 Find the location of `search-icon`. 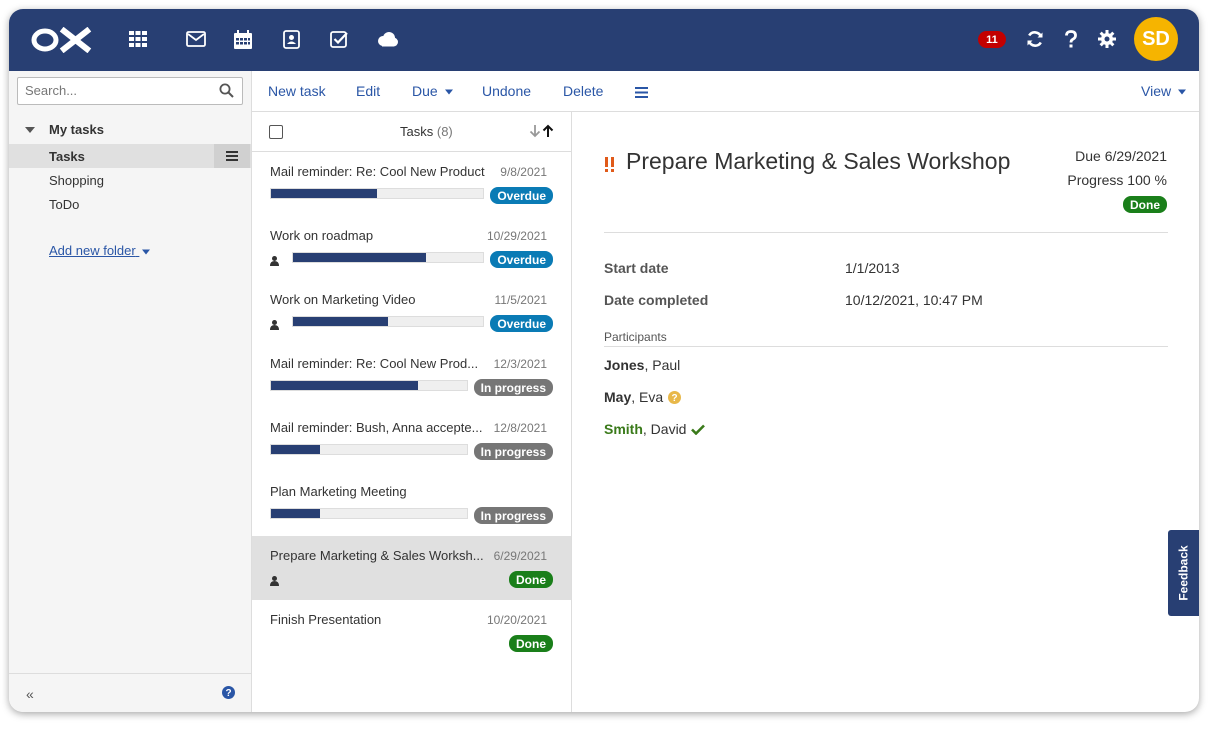

search-icon is located at coordinates (226, 93).